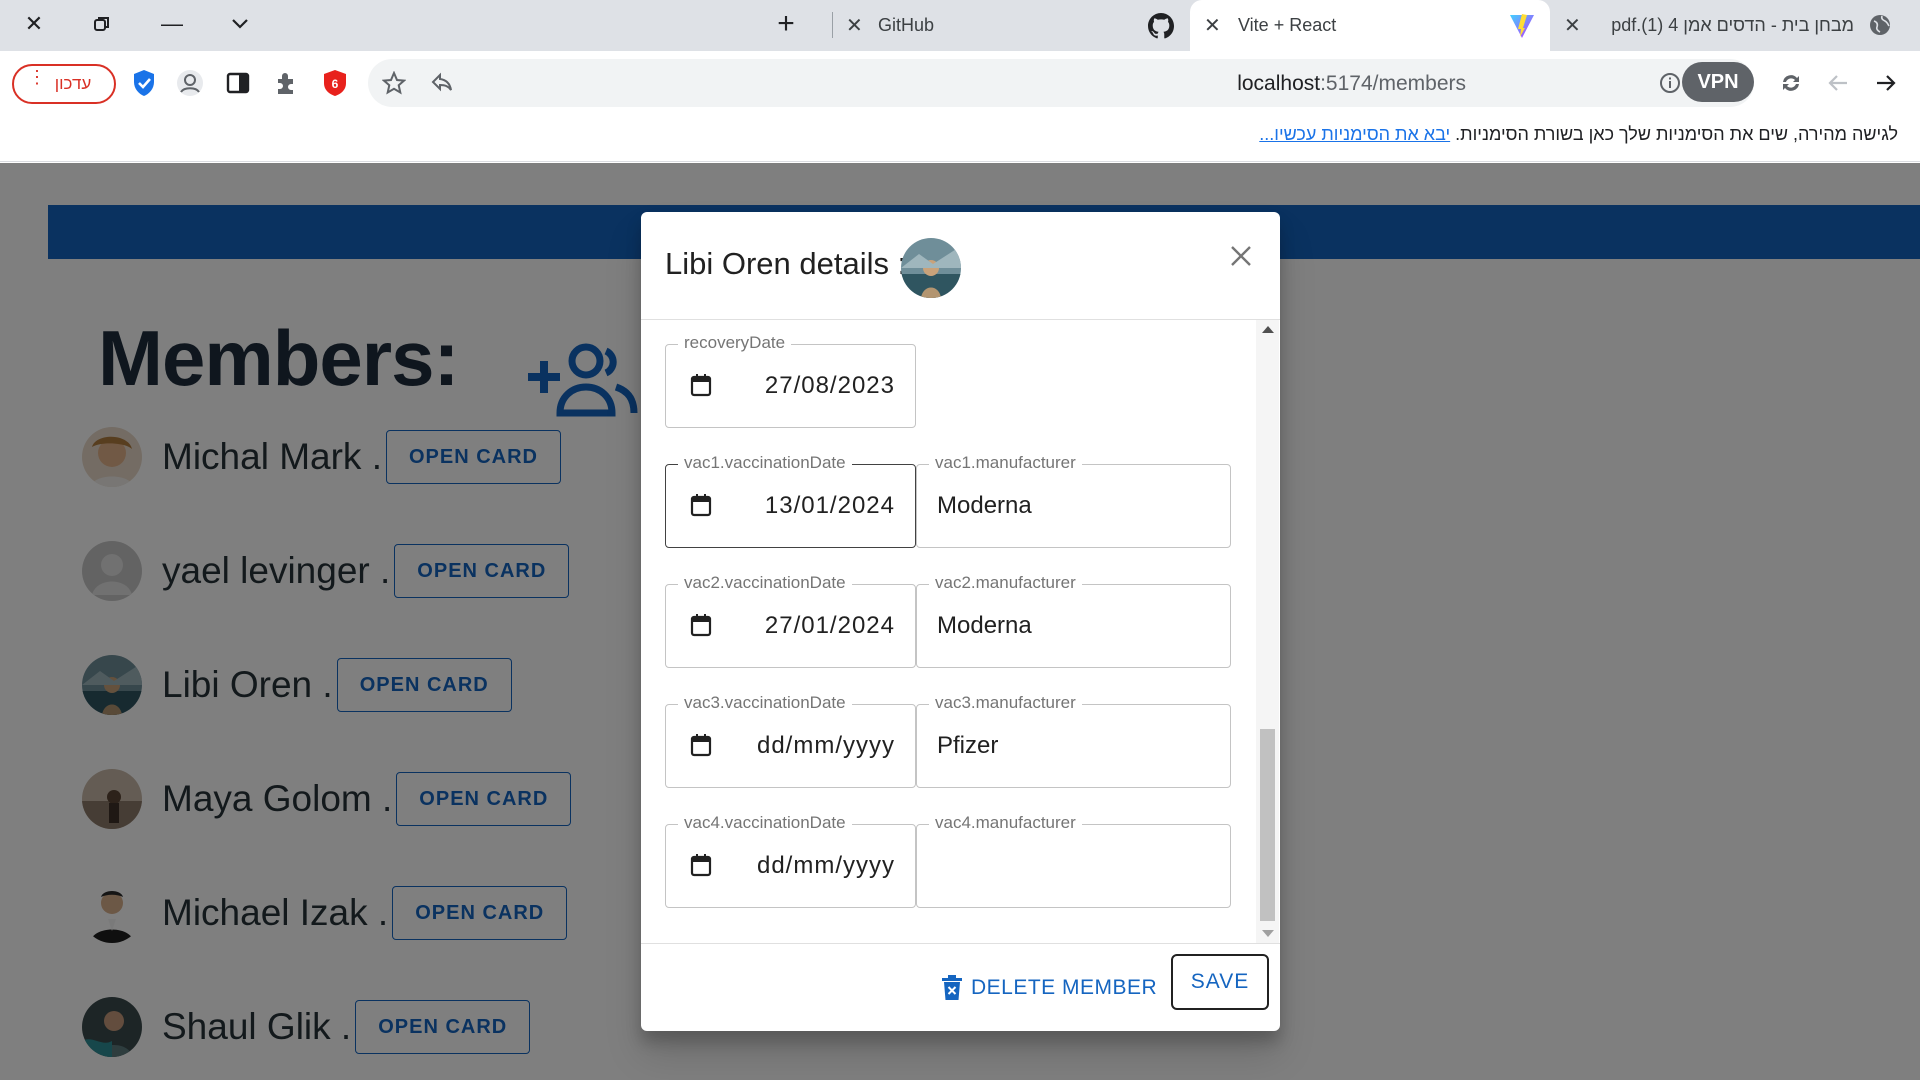  Describe the element at coordinates (1073, 620) in the screenshot. I see `vac2-manufacturer-field: vac2.manufacturer Moderna` at that location.